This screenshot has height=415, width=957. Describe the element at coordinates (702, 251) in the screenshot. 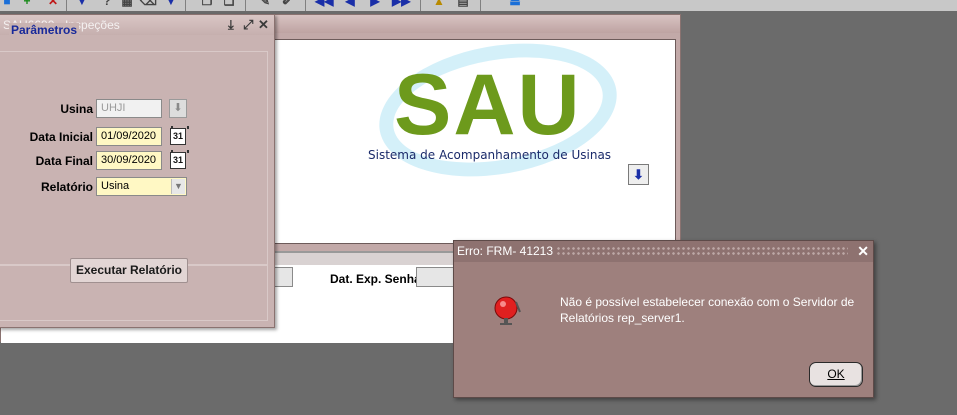

I see `titlebar-grip` at that location.